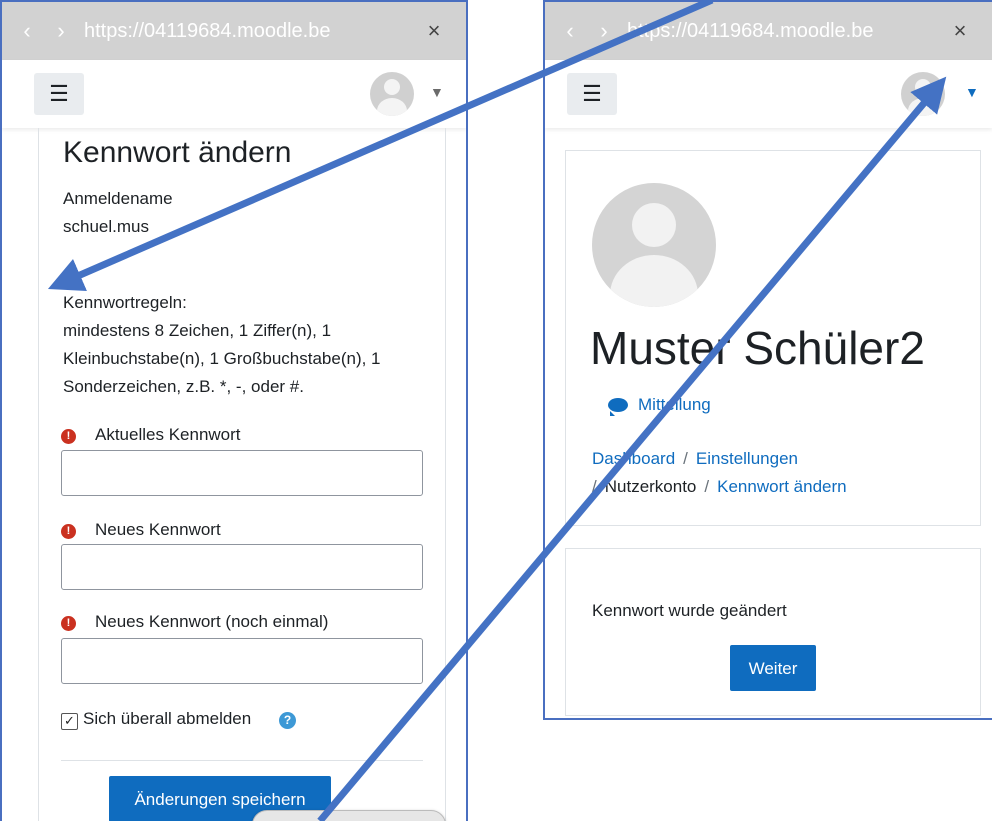  Describe the element at coordinates (158, 529) in the screenshot. I see `new-password-label: Neues Kennwort` at that location.